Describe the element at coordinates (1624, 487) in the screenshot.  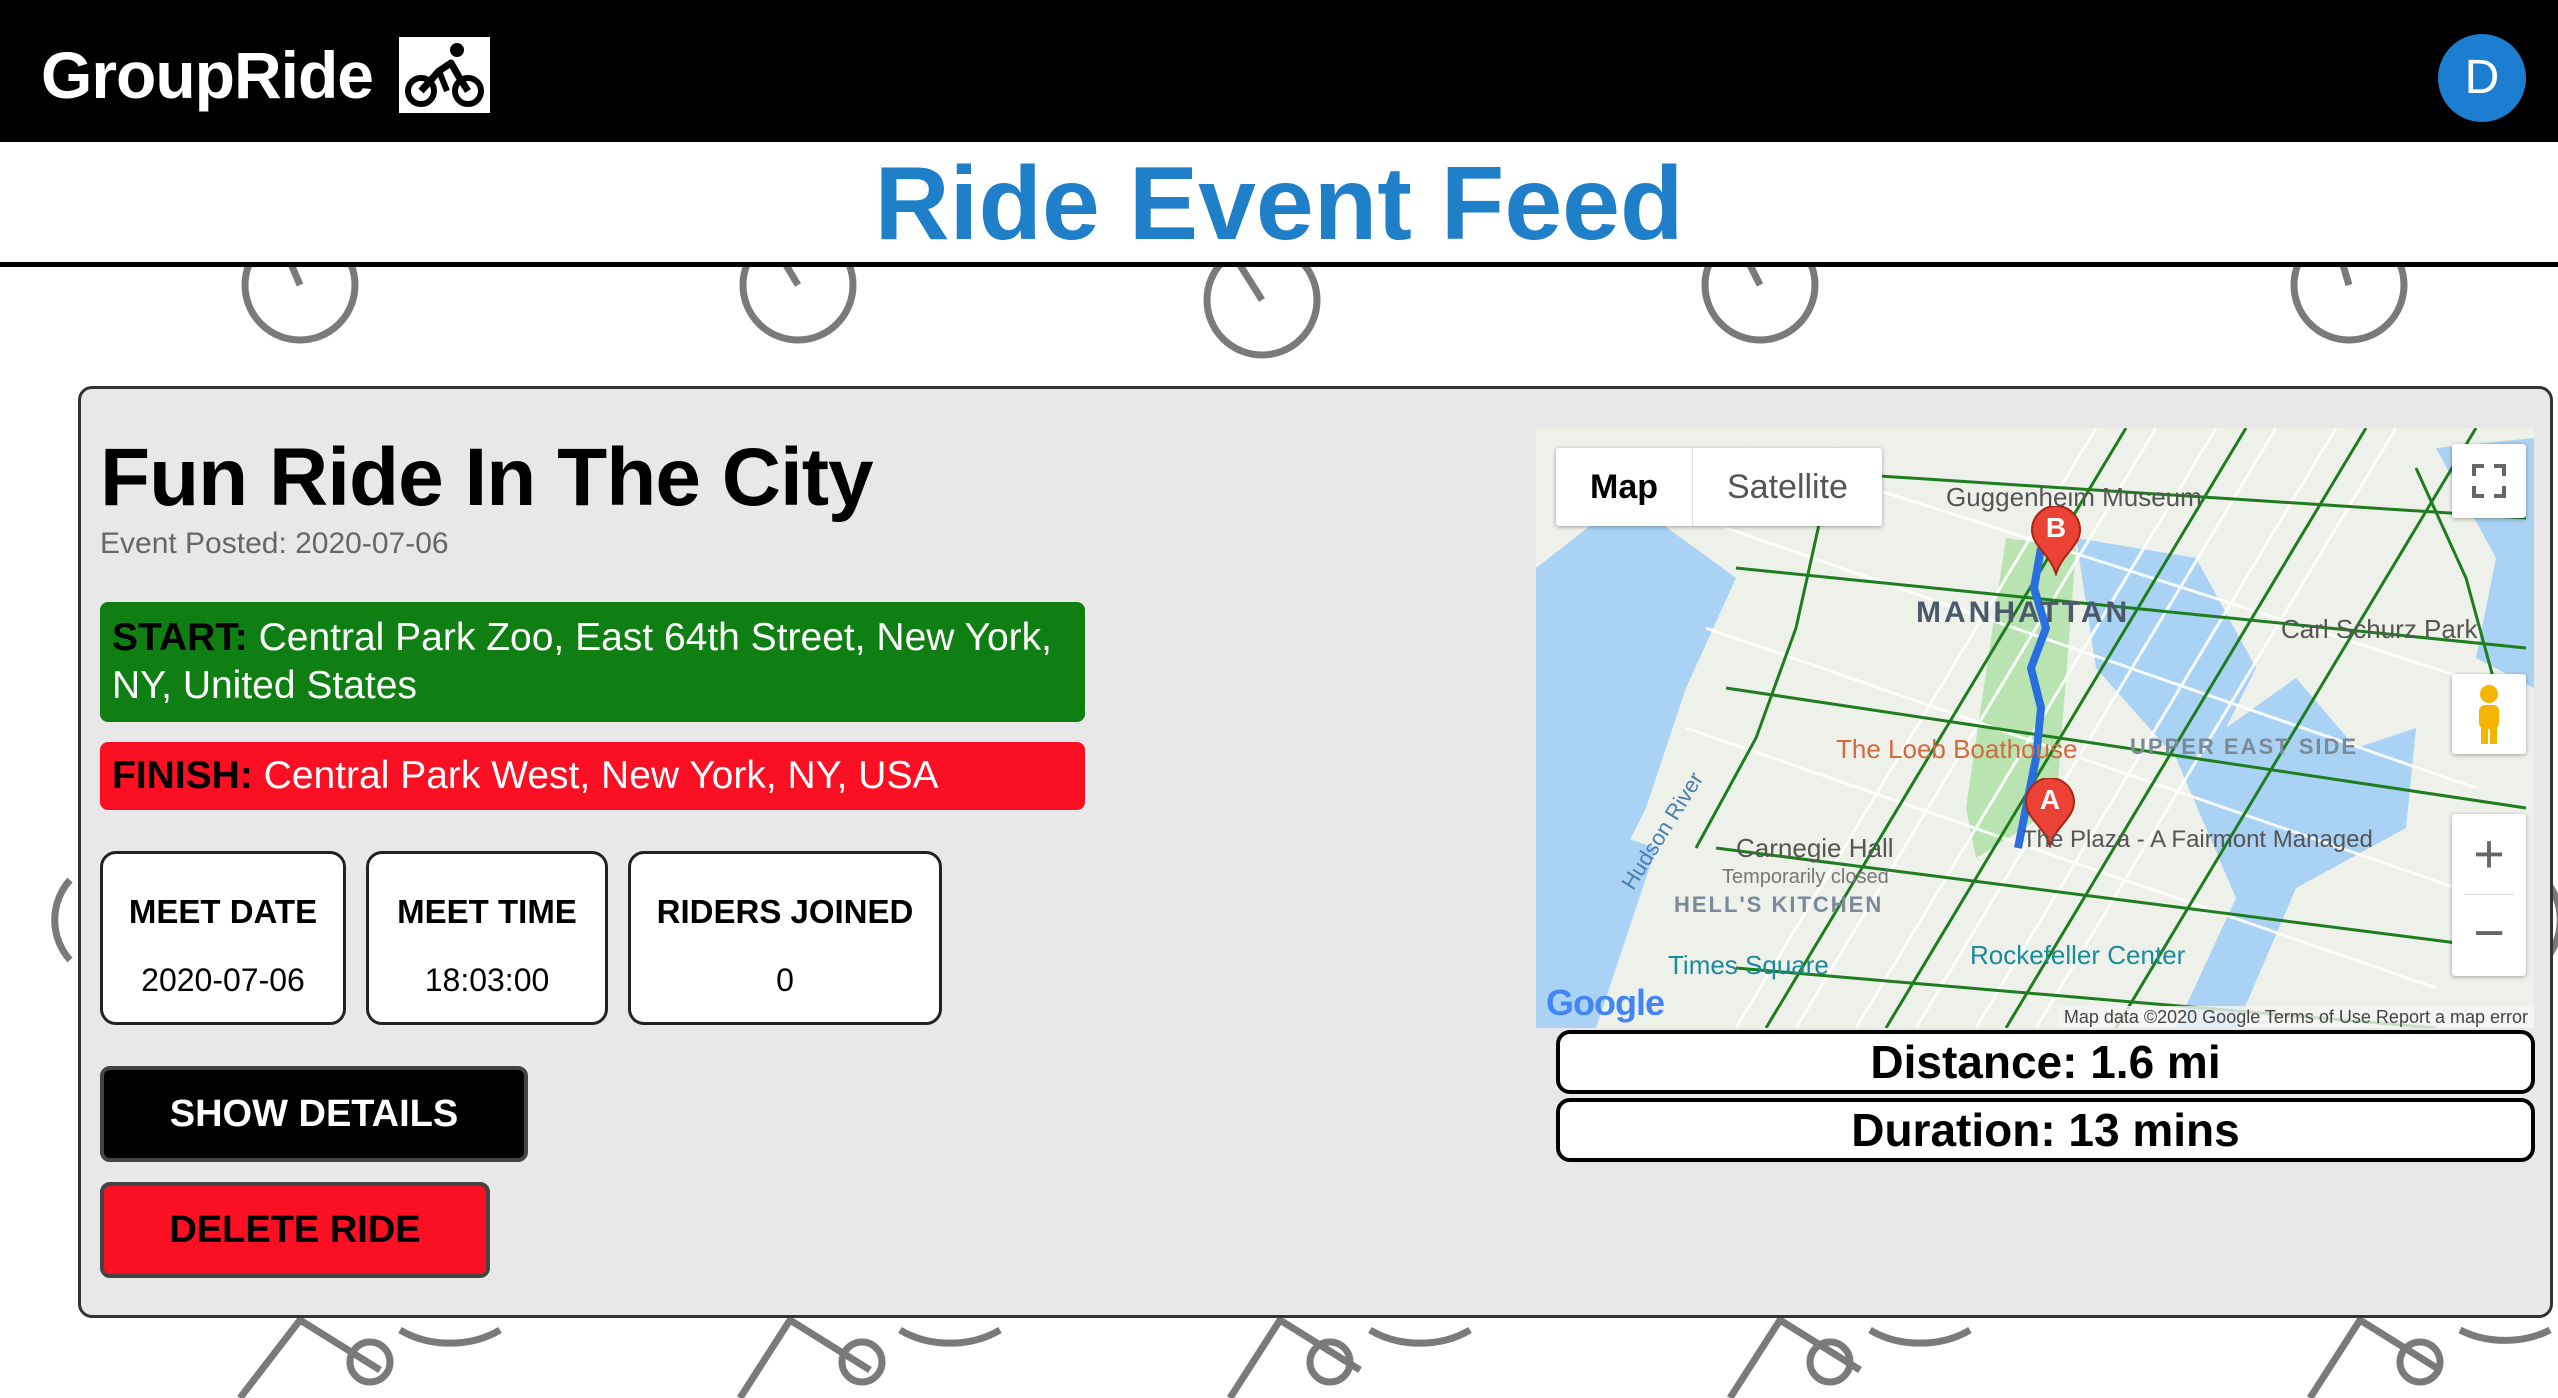
I see `map-type-map-button: Map` at that location.